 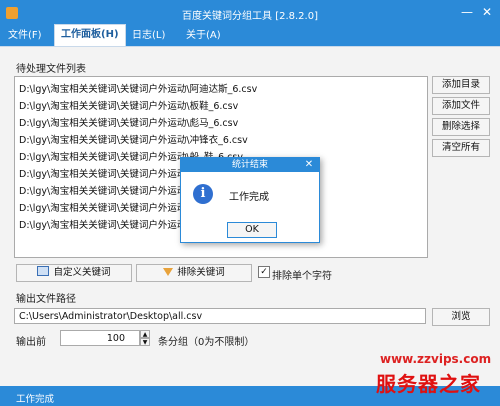 What do you see at coordinates (31, 342) in the screenshot?
I see `output-count-label: 输出前` at bounding box center [31, 342].